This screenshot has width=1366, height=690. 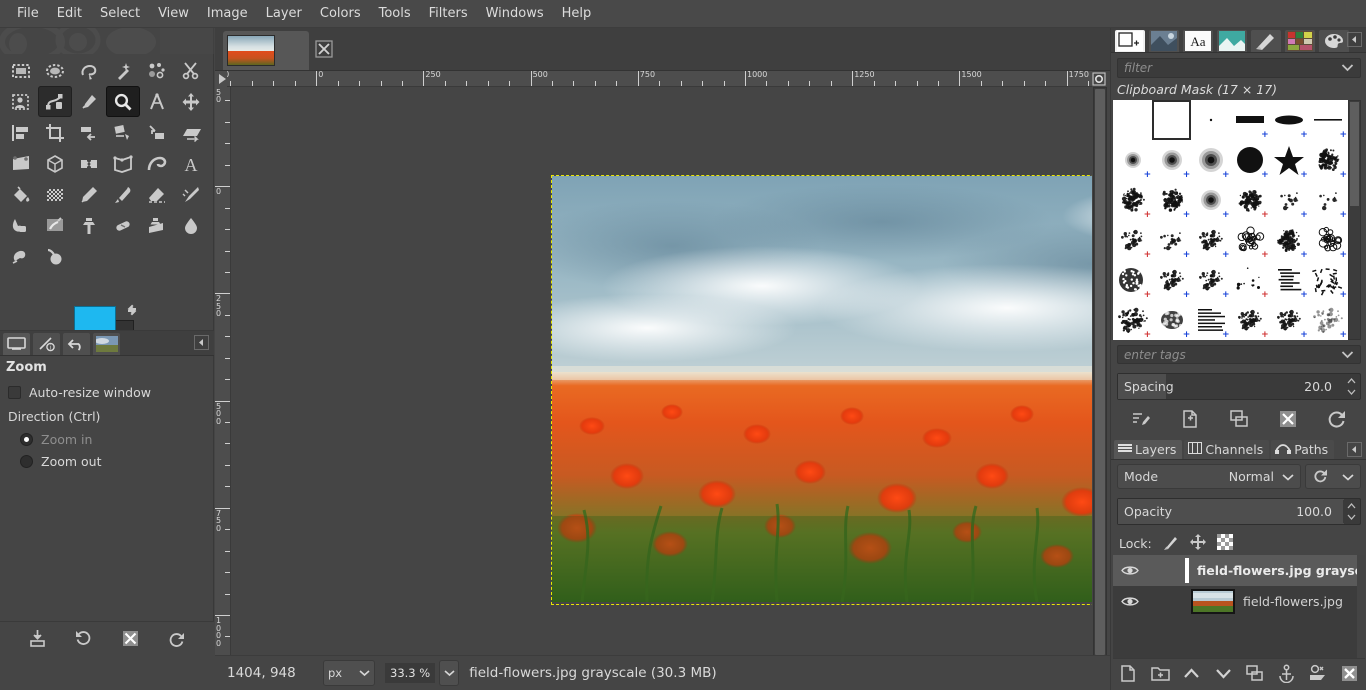 I want to click on tab-palettes, so click(x=1300, y=41).